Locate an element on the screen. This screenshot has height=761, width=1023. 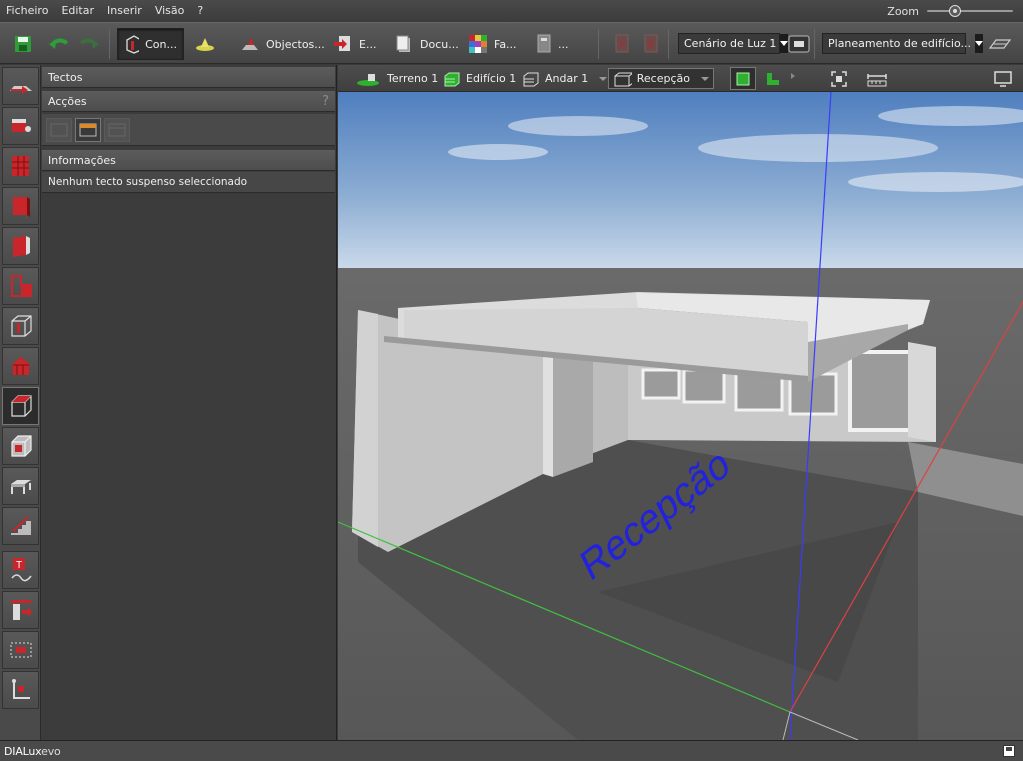
measure-button is located at coordinates (877, 78).